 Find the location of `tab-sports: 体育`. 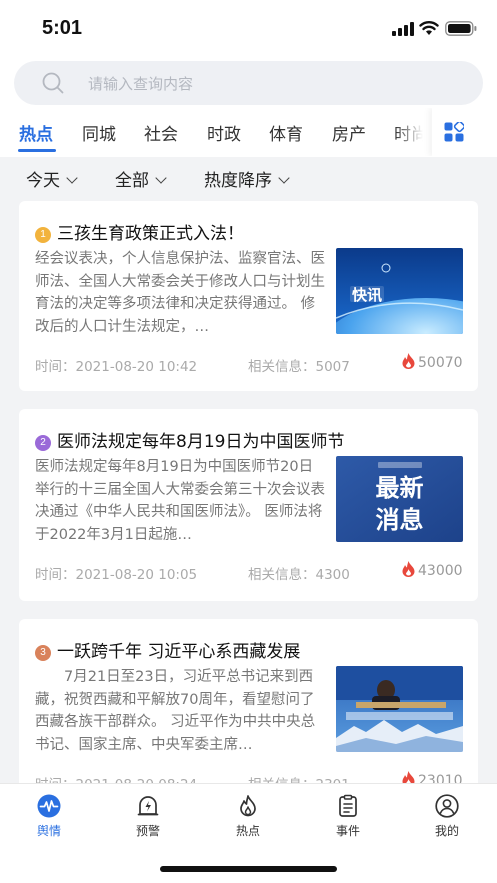

tab-sports: 体育 is located at coordinates (286, 132).